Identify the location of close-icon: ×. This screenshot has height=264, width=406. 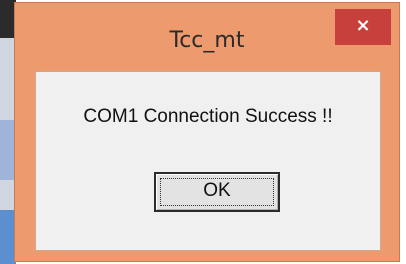
(363, 25).